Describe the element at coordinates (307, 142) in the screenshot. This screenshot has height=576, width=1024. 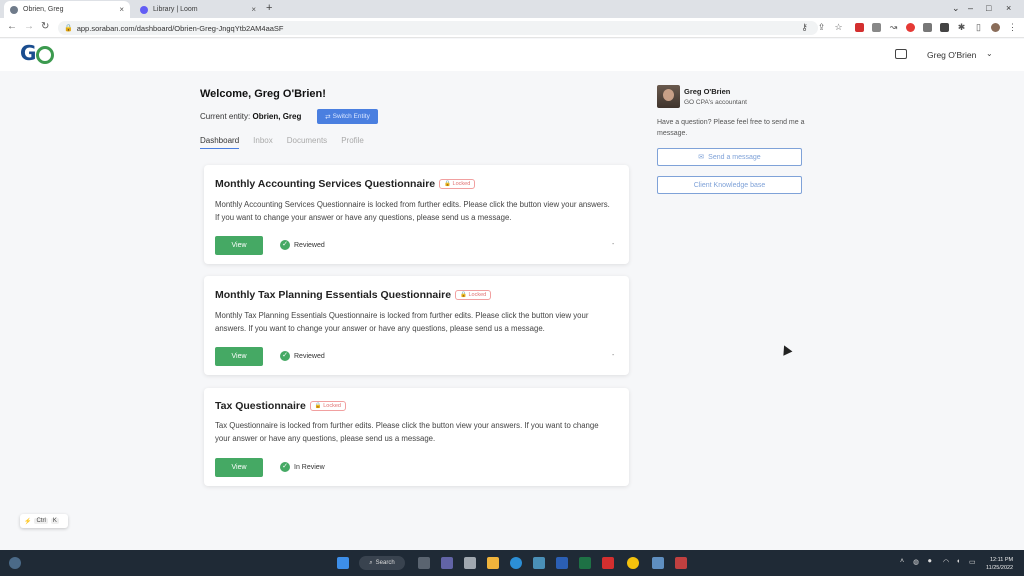
I see `tab-documents: Documents` at that location.